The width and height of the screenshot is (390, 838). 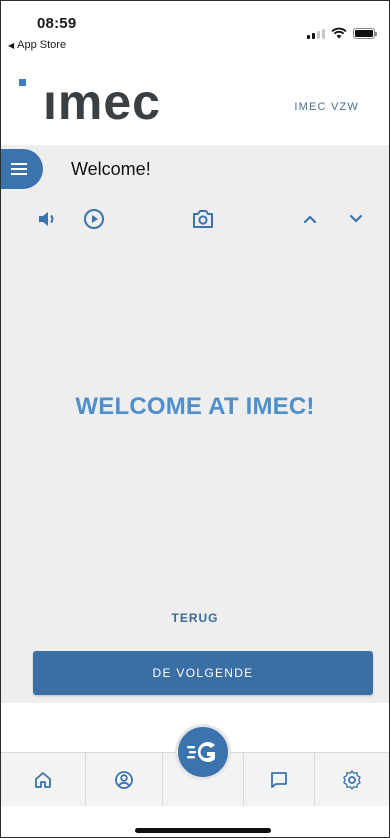 I want to click on app-header: ımec IMEC VZW, so click(x=195, y=101).